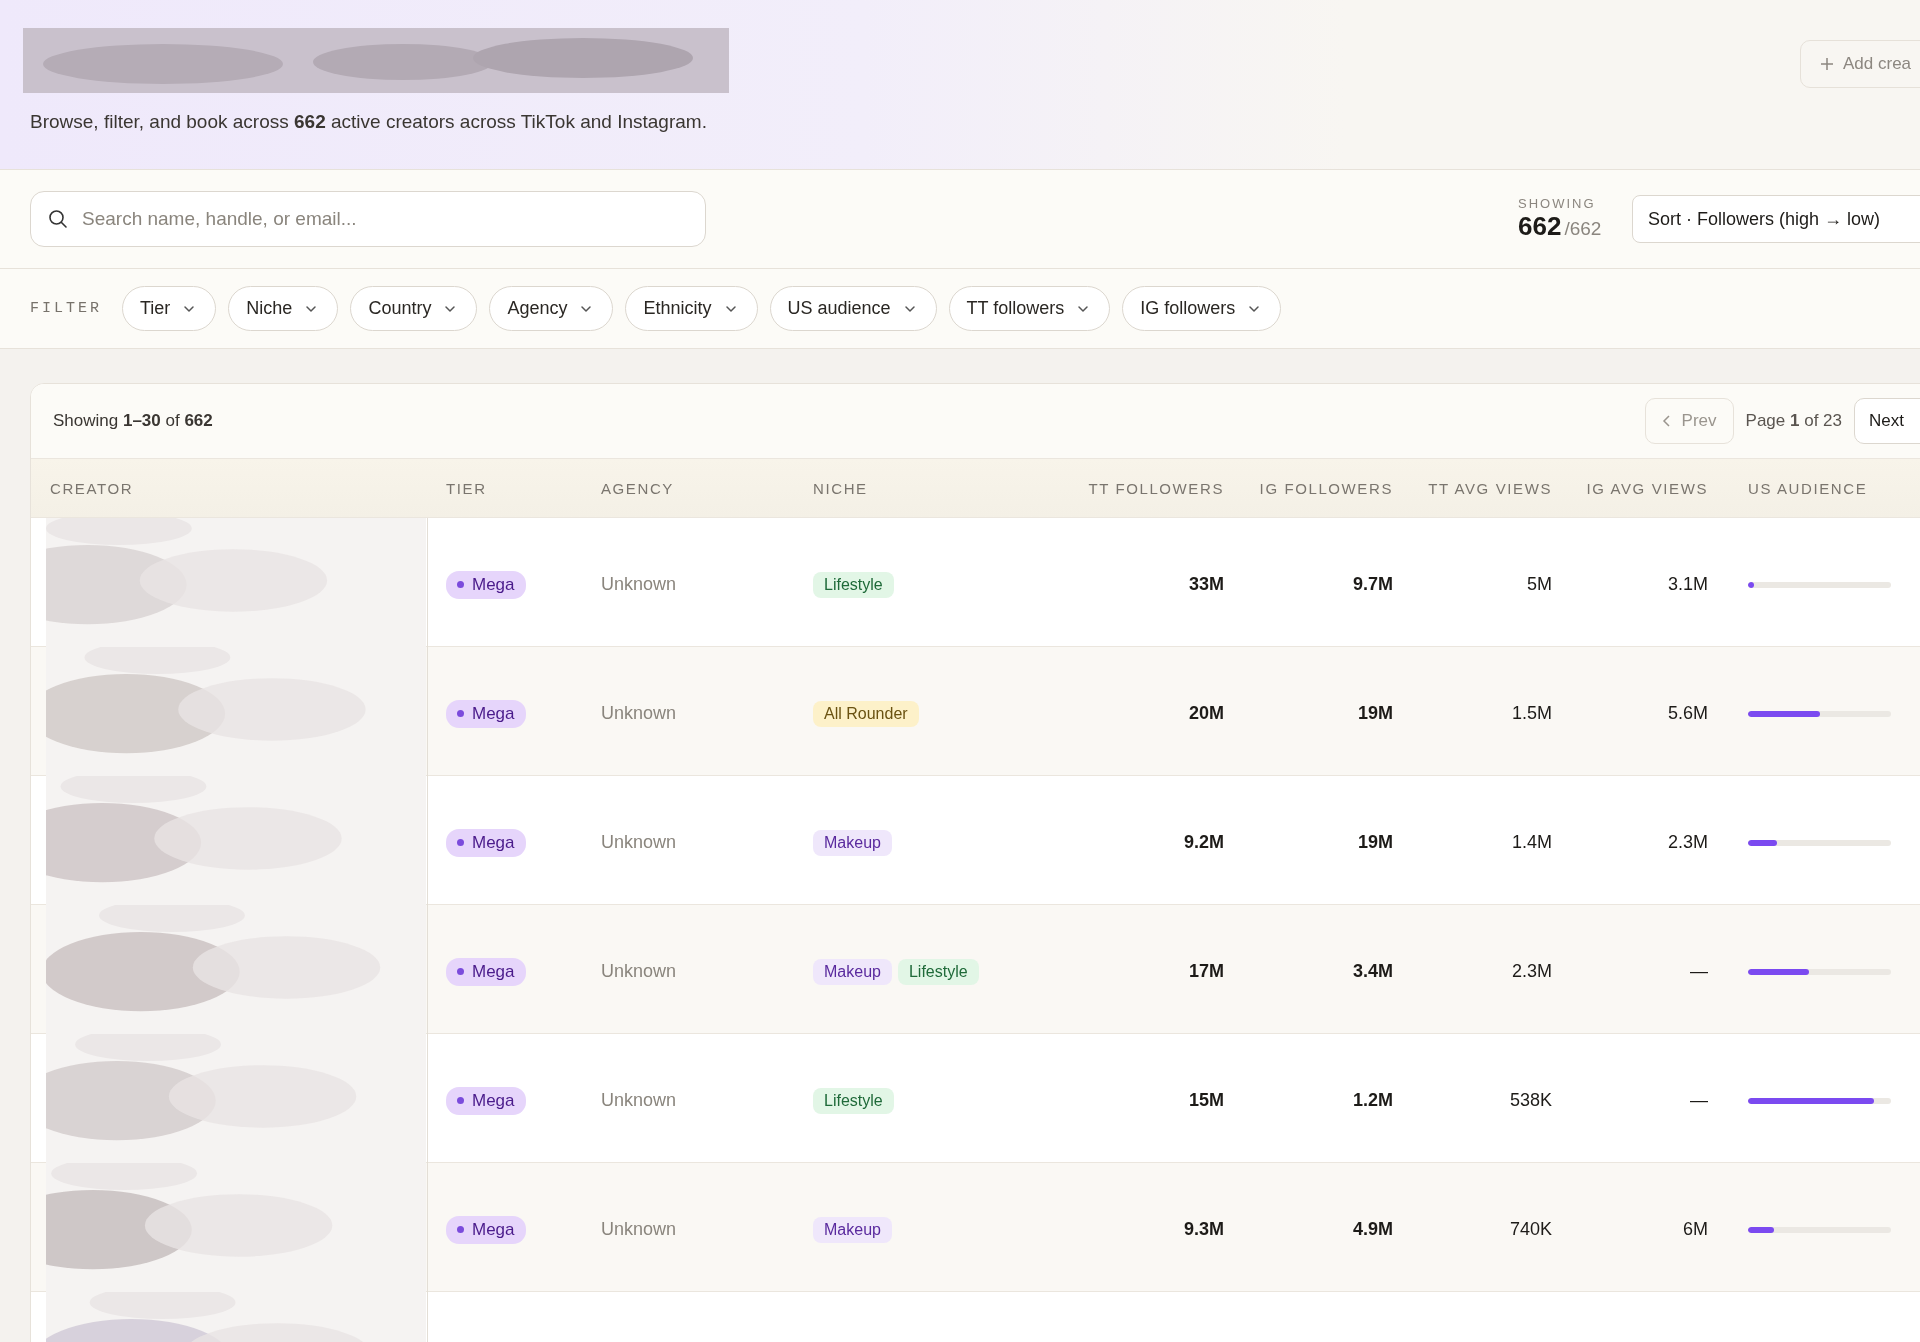 The height and width of the screenshot is (1342, 1920). What do you see at coordinates (66, 308) in the screenshot?
I see `filter-label: FILTER` at bounding box center [66, 308].